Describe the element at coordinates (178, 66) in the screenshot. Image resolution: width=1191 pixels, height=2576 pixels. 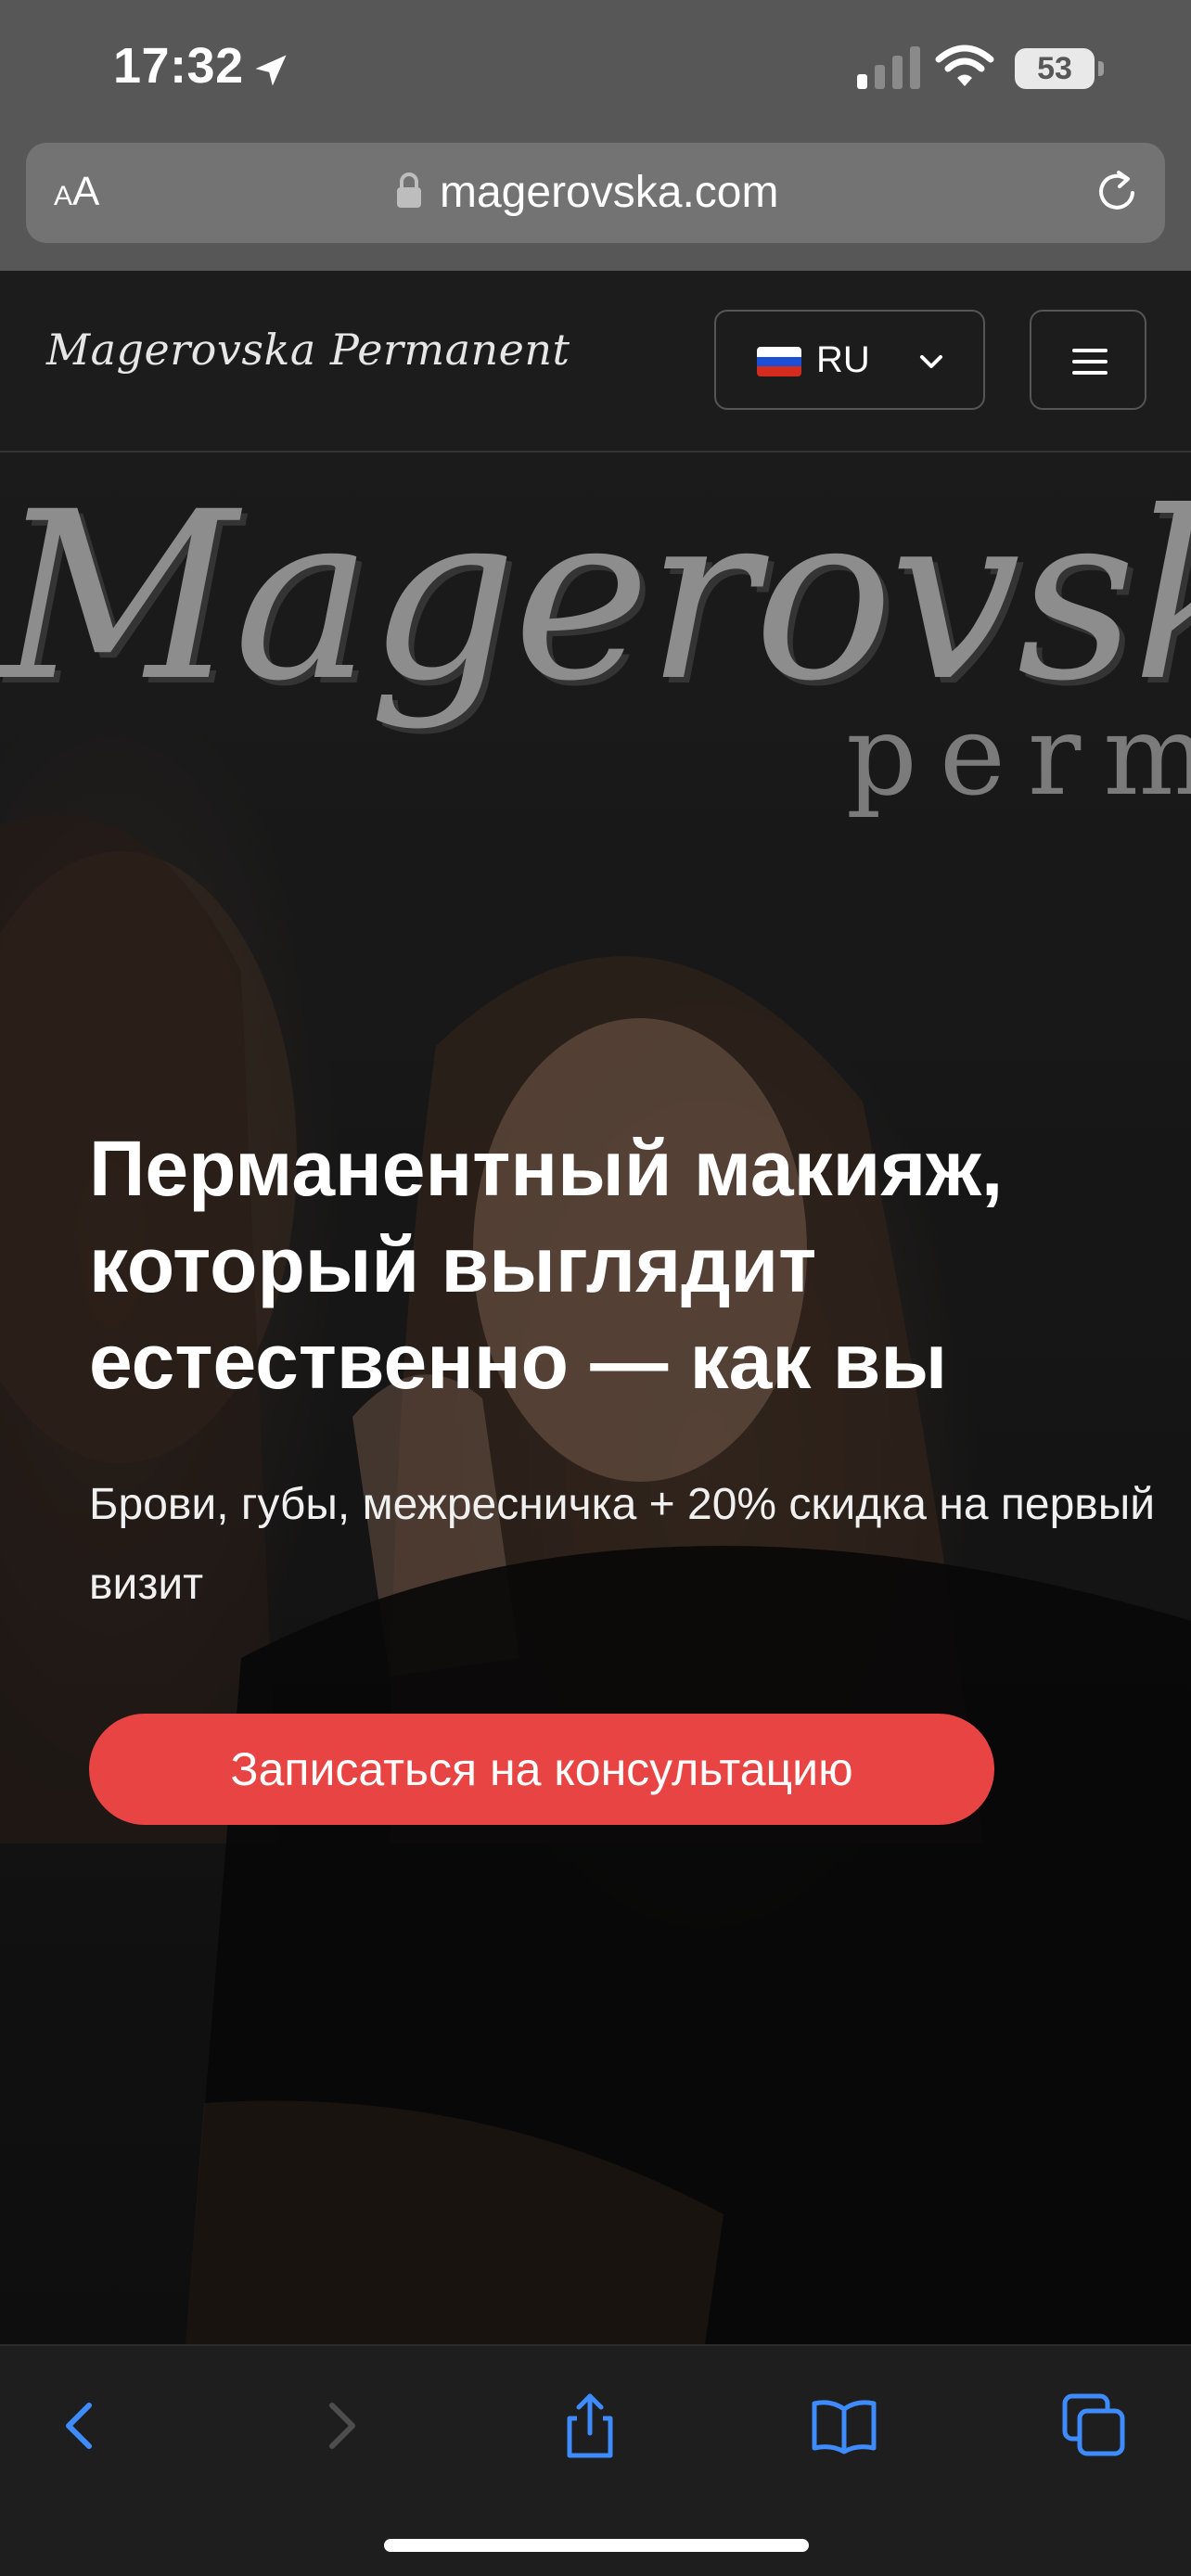
I see `status-time: 17:32` at that location.